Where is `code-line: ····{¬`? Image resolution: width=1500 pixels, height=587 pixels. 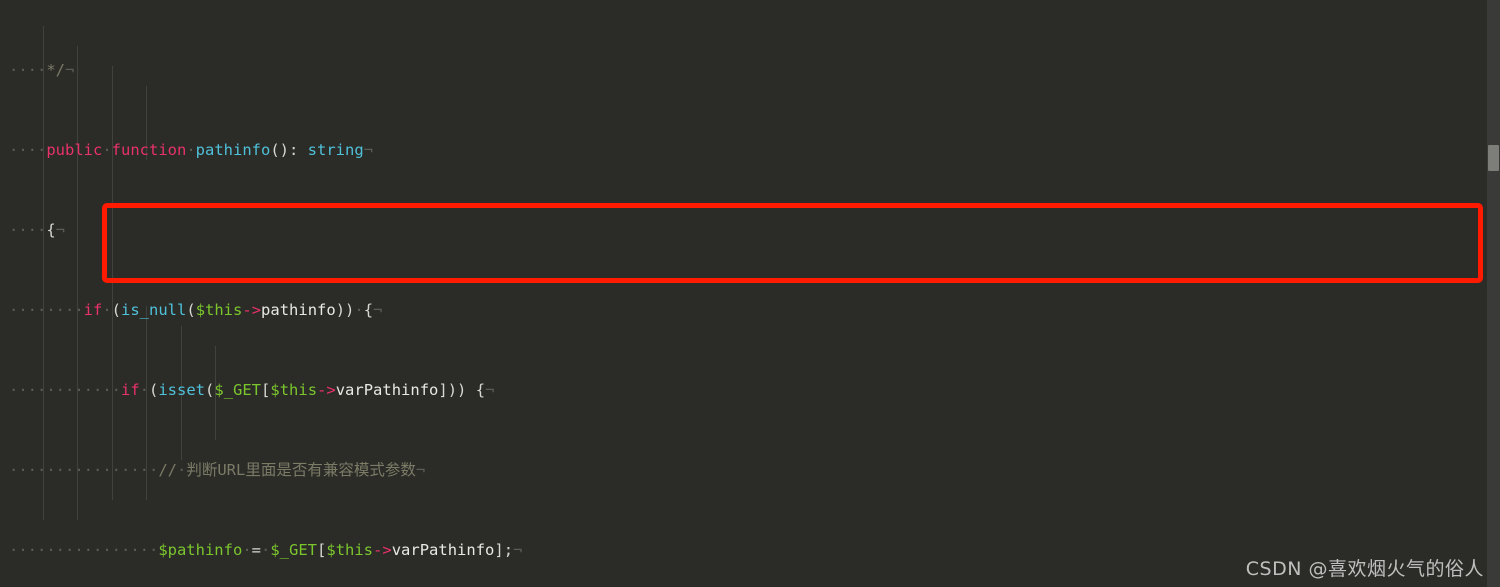 code-line: ····{¬ is located at coordinates (750, 230).